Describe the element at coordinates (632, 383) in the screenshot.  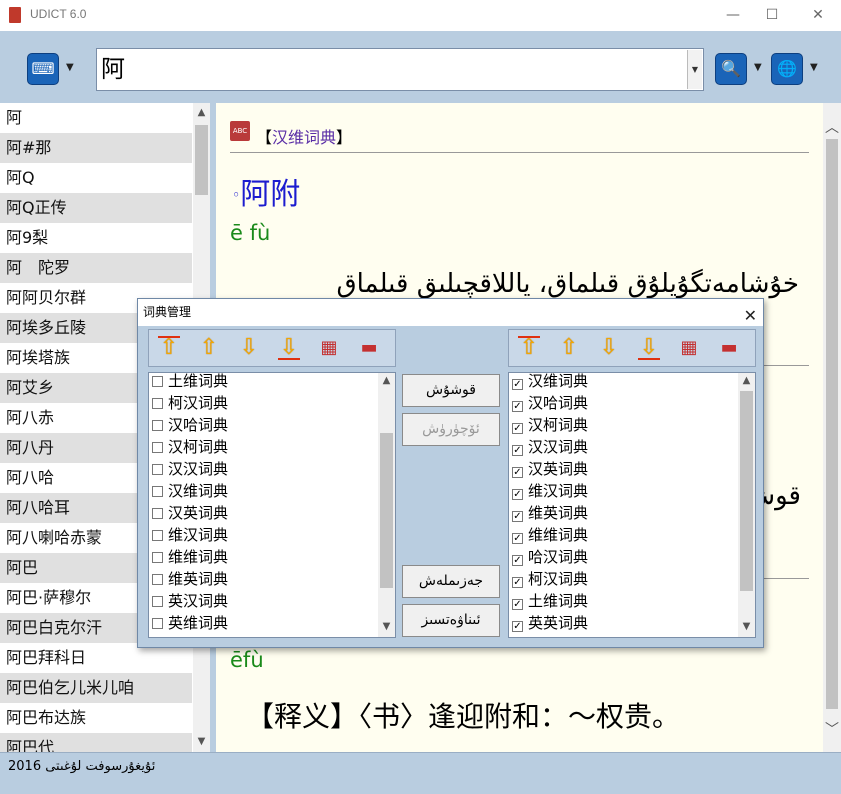
I see `dictionary-list-item: ✓ 汉维词典` at that location.